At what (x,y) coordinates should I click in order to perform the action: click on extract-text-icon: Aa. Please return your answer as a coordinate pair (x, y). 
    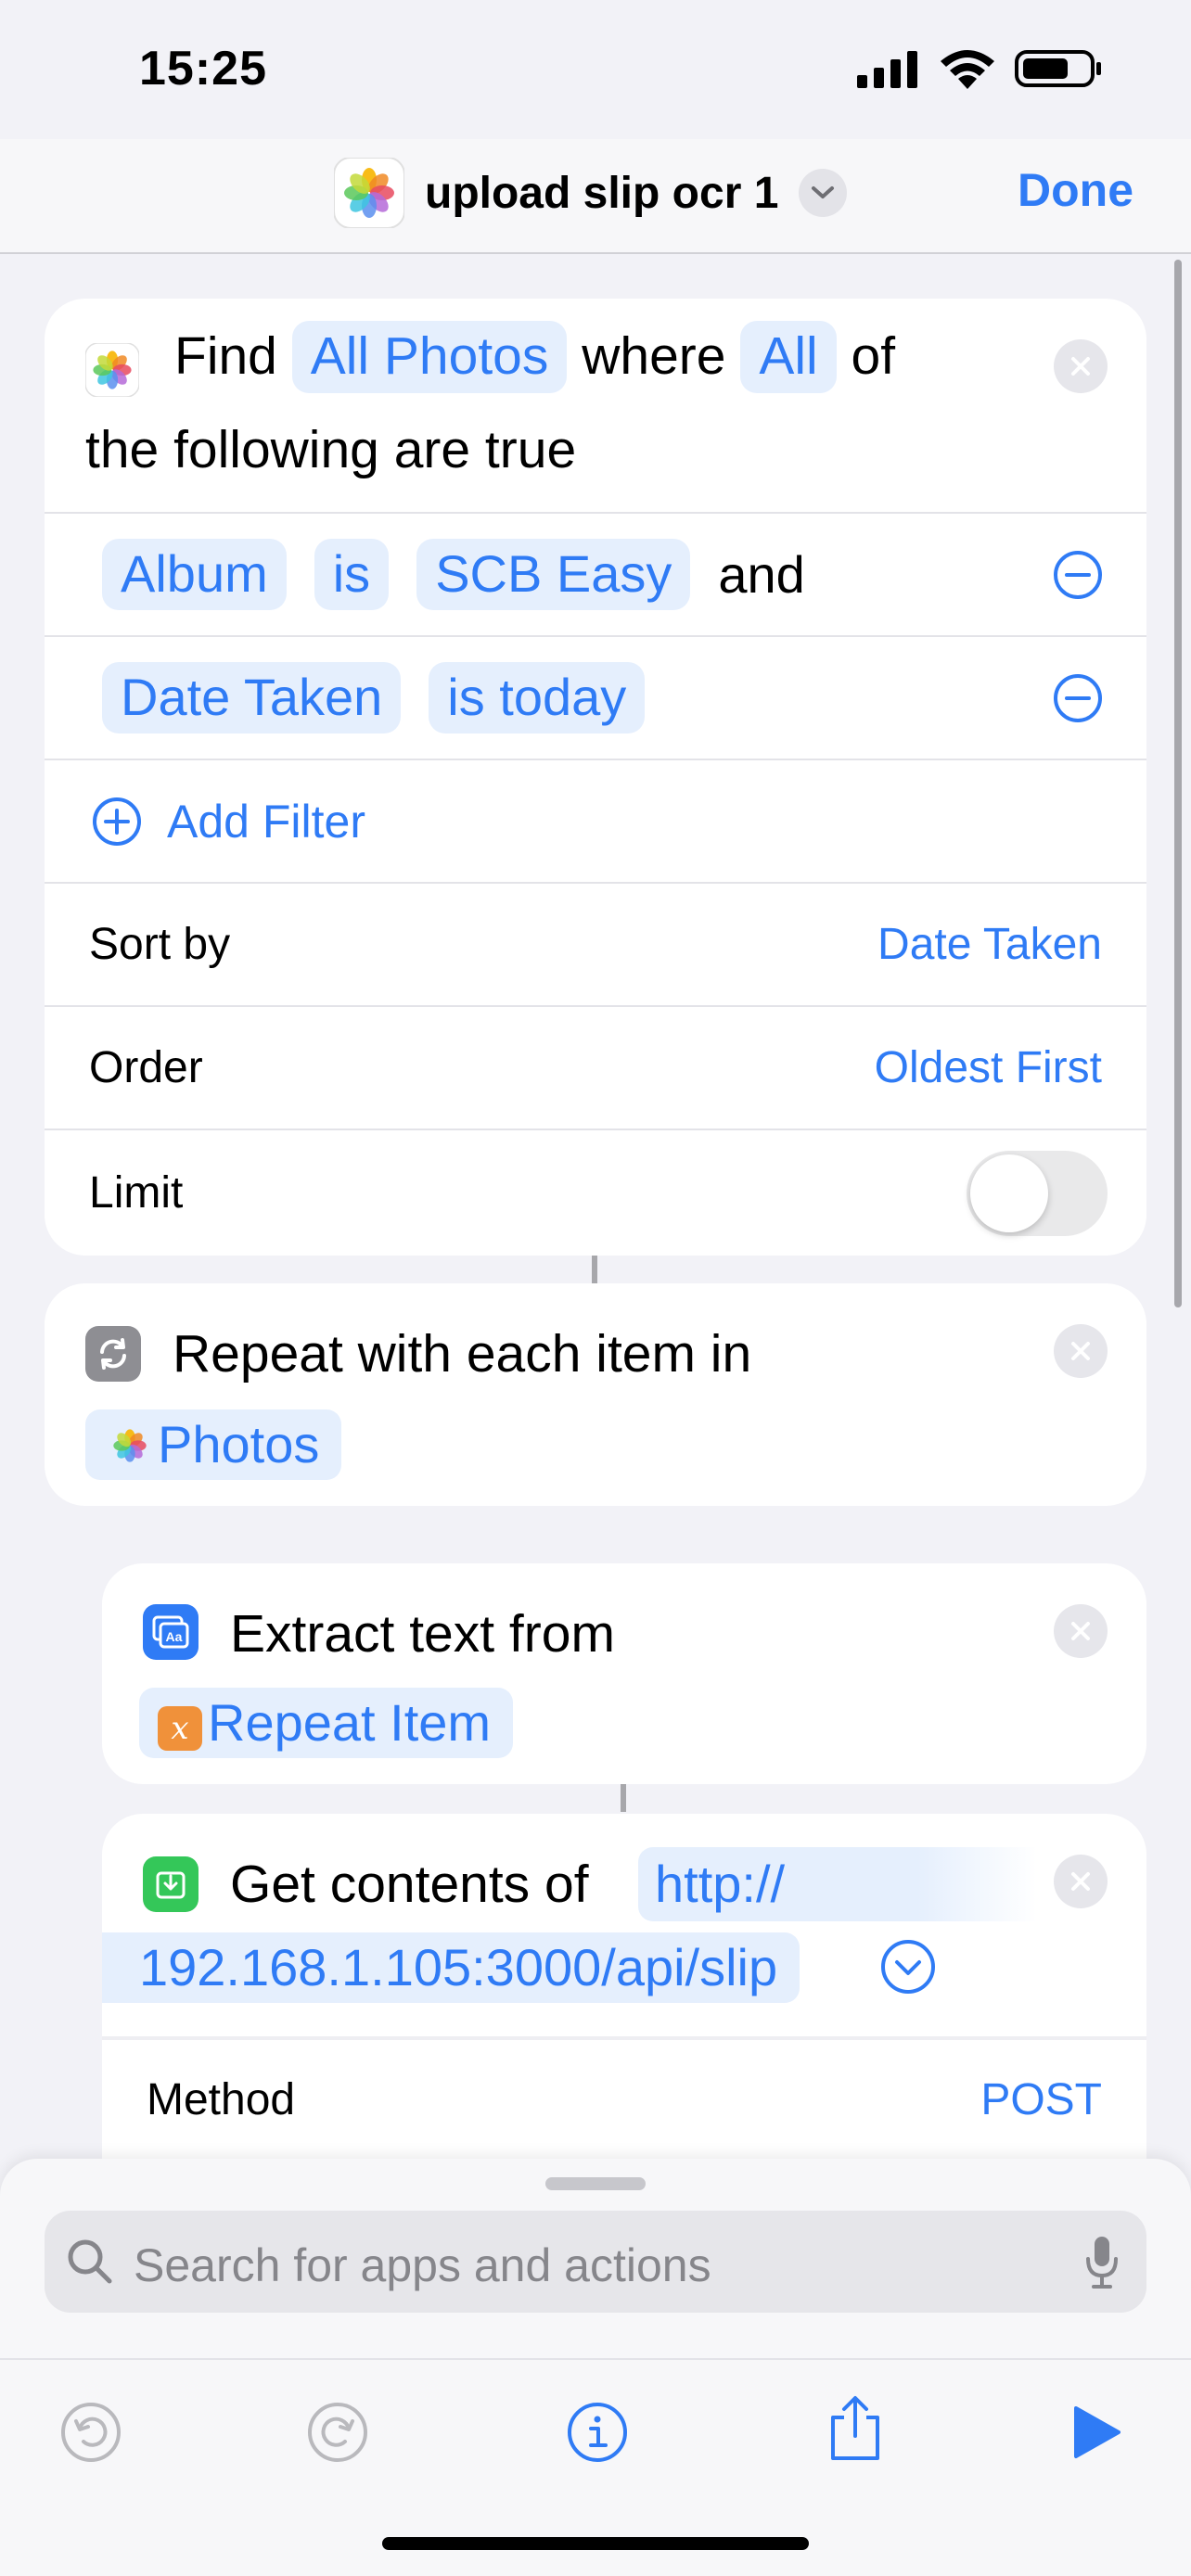
    Looking at the image, I should click on (170, 1632).